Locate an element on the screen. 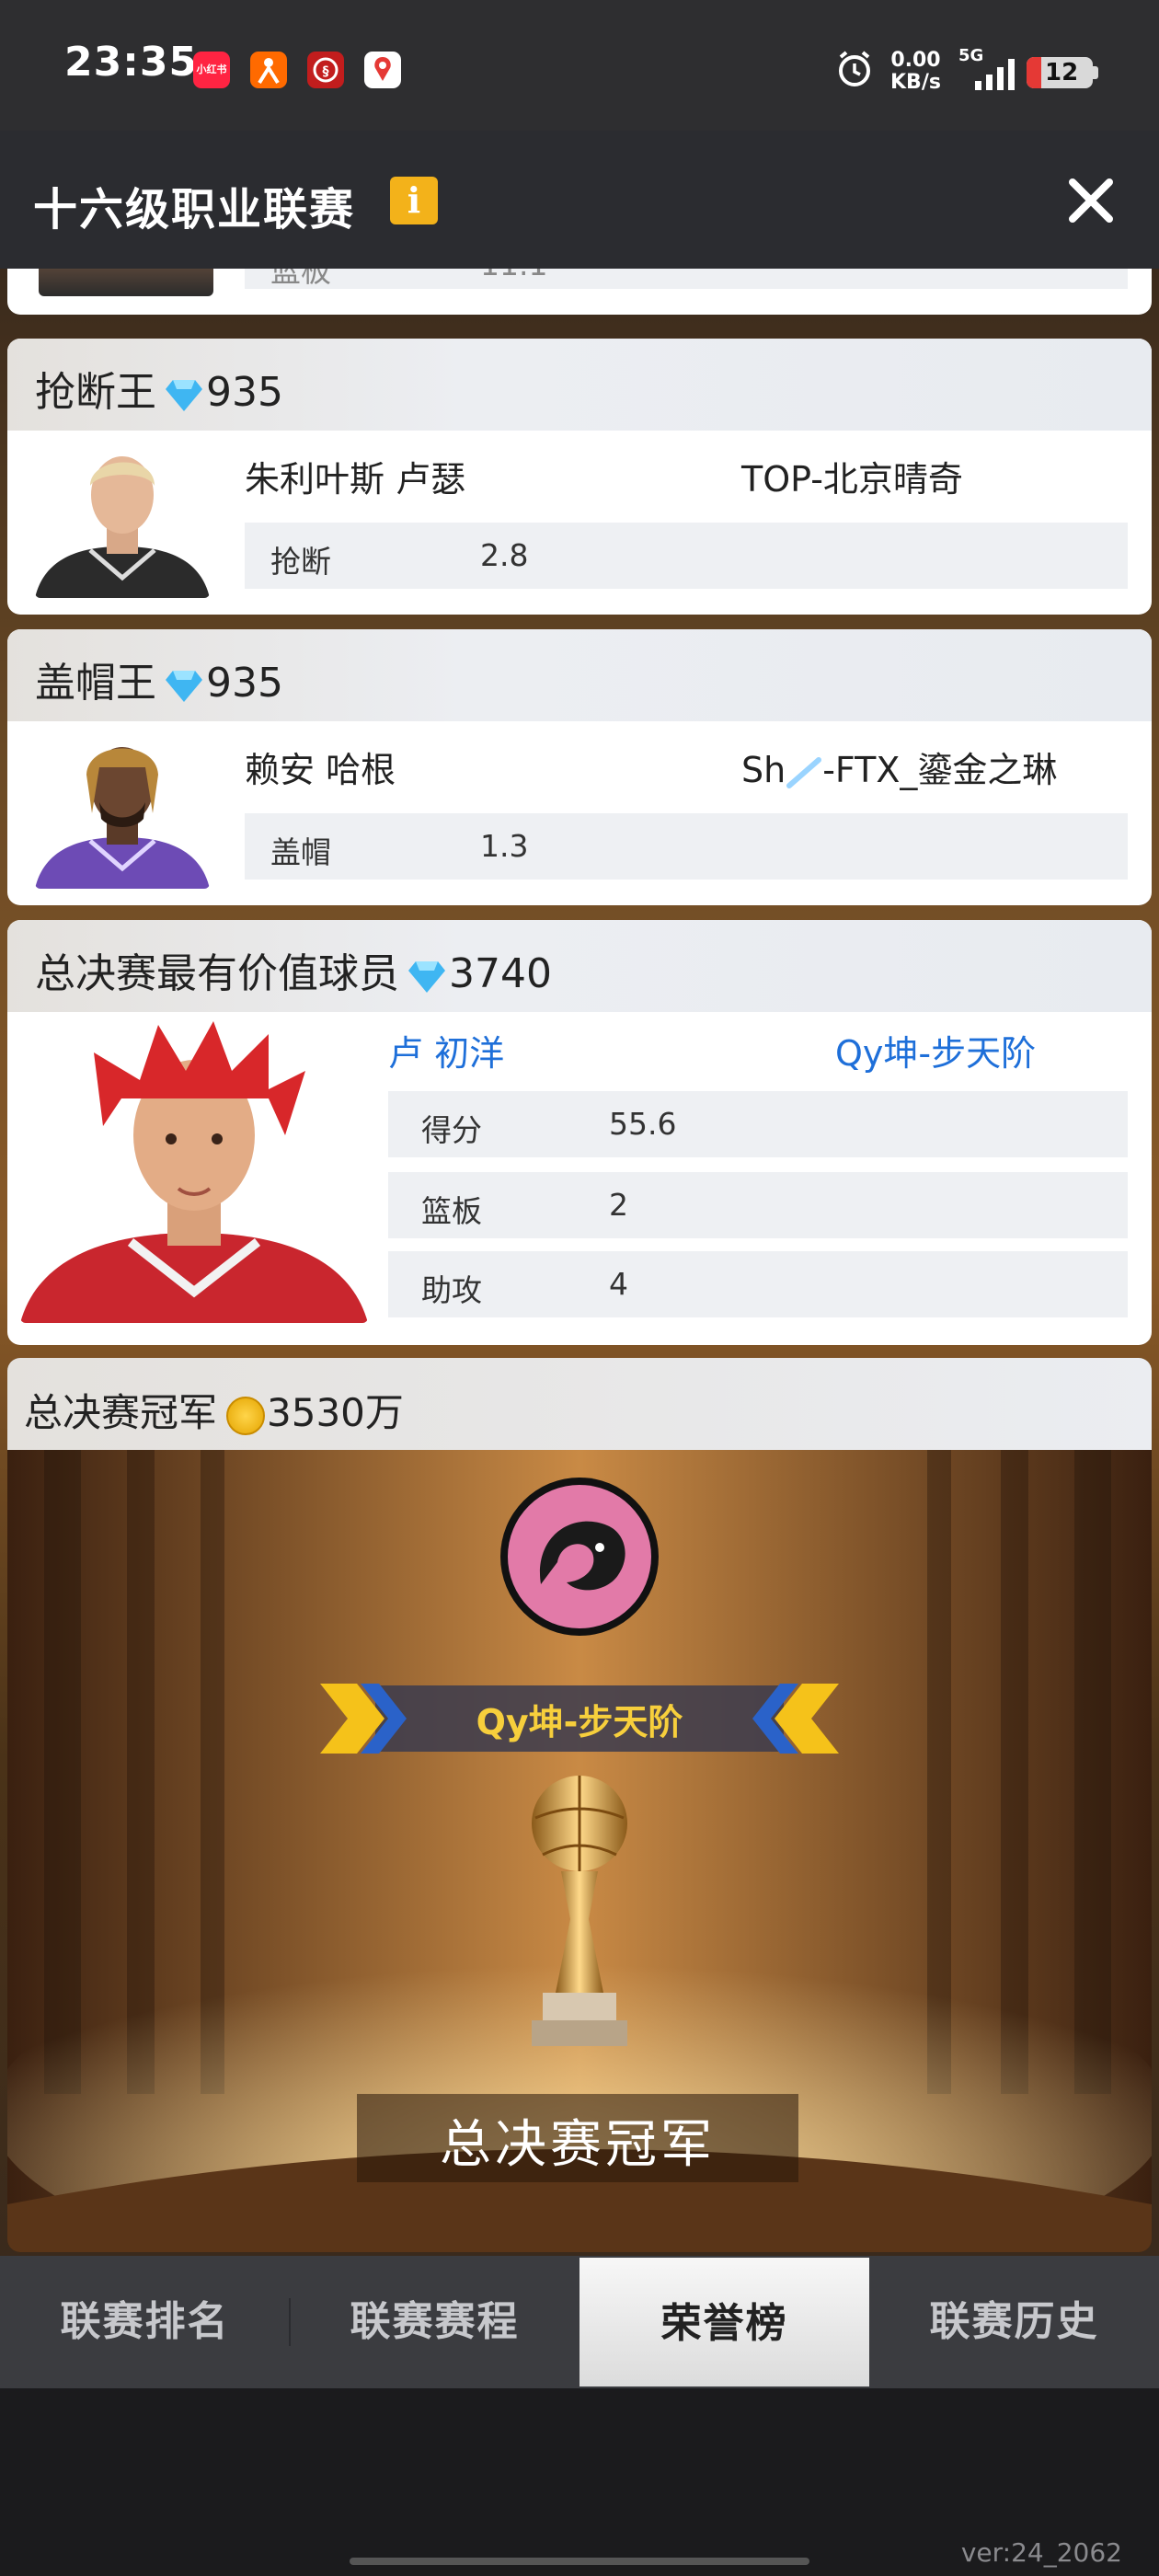  honor-title-wrap: 总决赛冠军 3530万 is located at coordinates (214, 1410).